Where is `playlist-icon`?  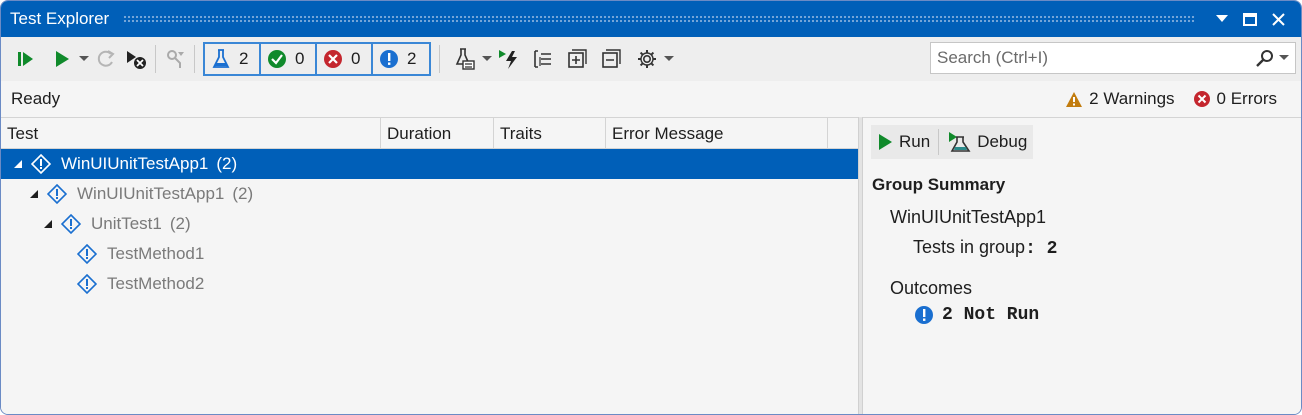
playlist-icon is located at coordinates (465, 59).